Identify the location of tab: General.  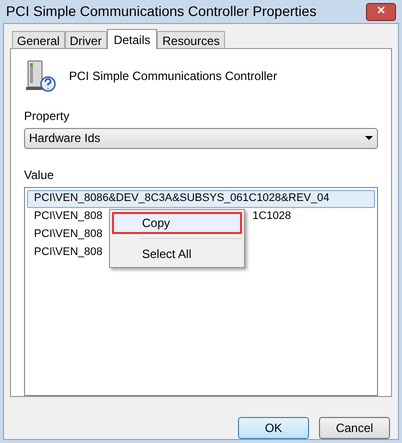
(38, 39).